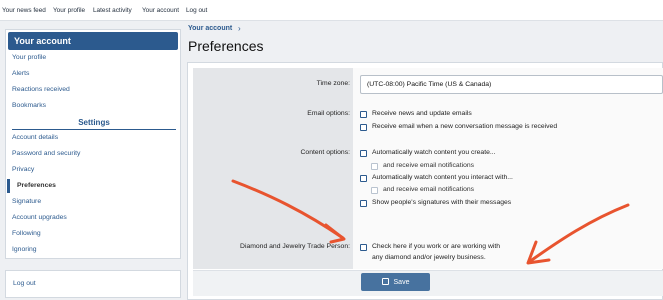 The width and height of the screenshot is (663, 300). I want to click on annotation-arrow-left-head, so click(335, 233).